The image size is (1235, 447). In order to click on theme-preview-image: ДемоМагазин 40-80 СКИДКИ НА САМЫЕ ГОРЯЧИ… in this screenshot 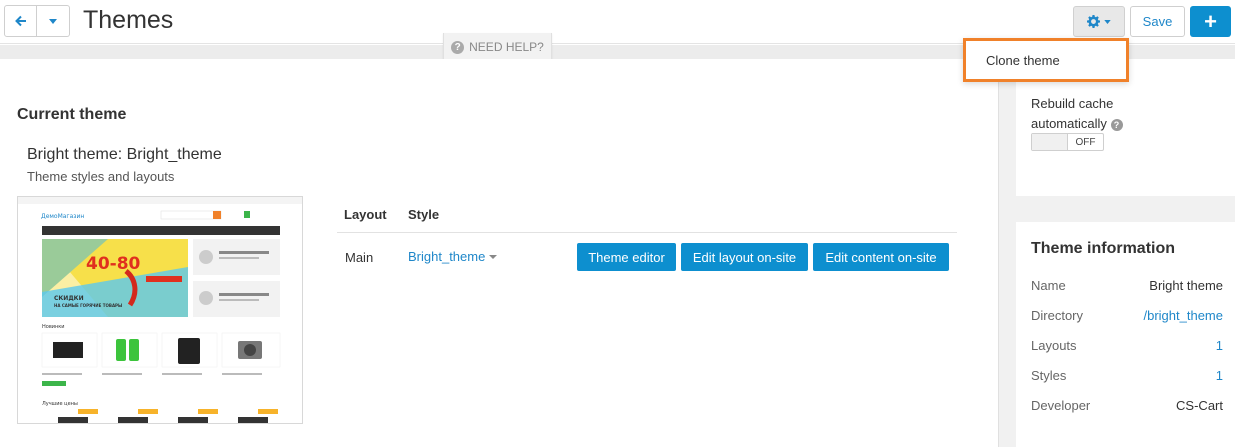, I will do `click(160, 310)`.